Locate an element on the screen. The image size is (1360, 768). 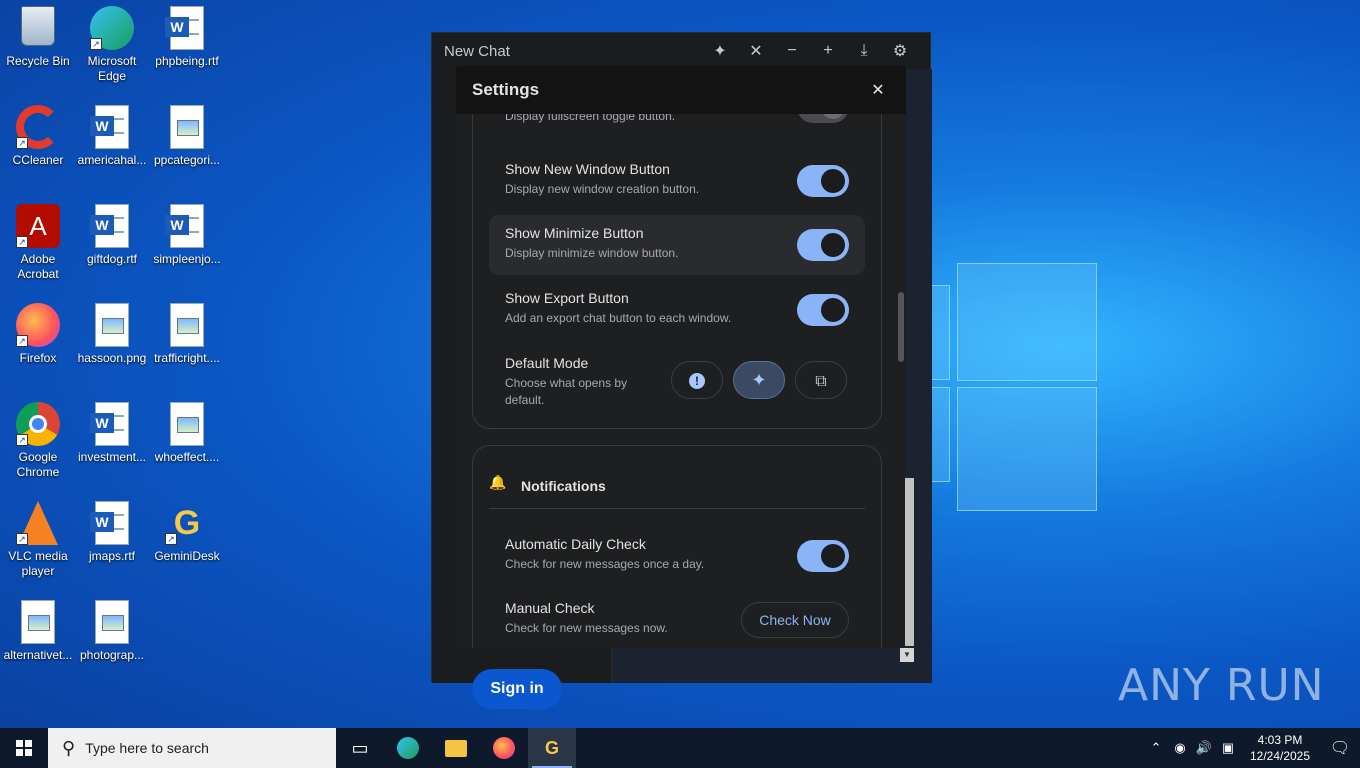
taskbar-firefox is located at coordinates (504, 748).